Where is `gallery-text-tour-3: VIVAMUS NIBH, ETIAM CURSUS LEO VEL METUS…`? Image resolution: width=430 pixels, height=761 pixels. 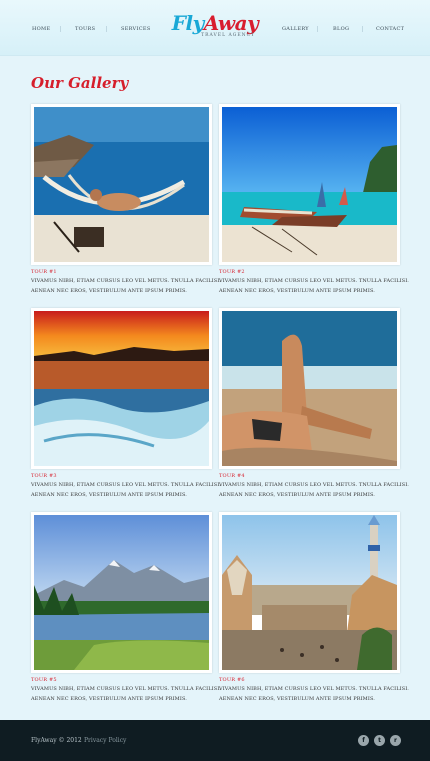 gallery-text-tour-3: VIVAMUS NIBH, ETIAM CURSUS LEO VEL METUS… is located at coordinates (126, 490).